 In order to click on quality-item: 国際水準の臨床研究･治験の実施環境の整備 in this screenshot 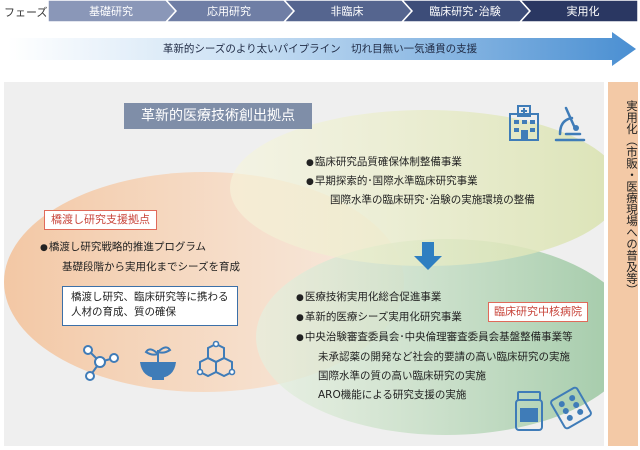, I will do `click(432, 200)`.